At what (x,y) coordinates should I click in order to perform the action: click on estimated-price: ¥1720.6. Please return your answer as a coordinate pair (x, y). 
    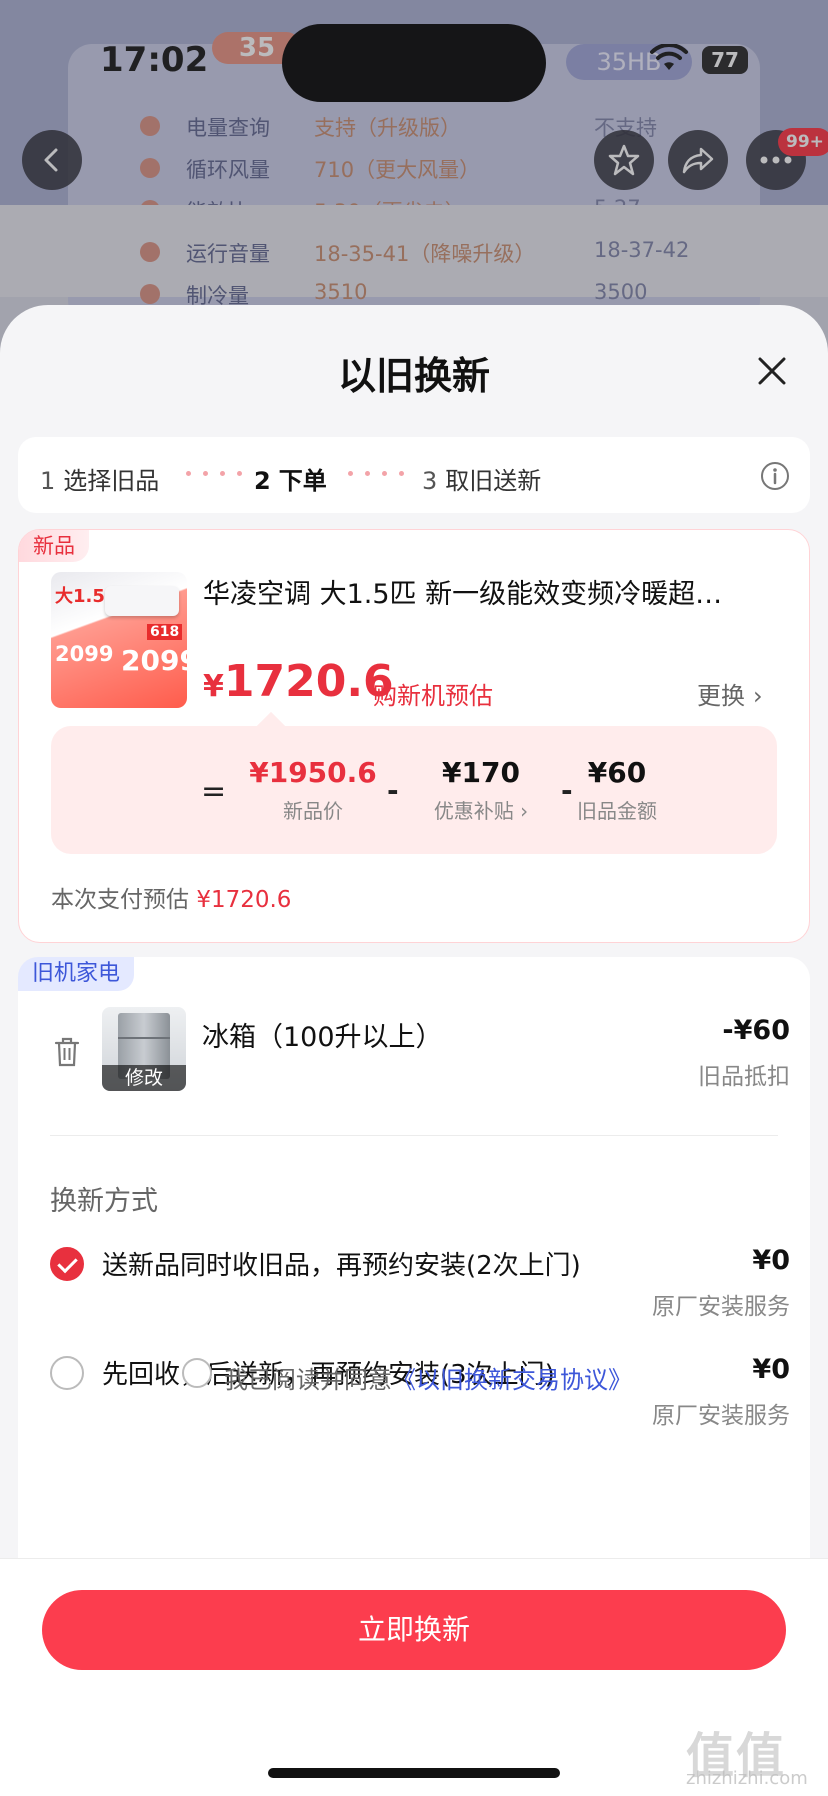
    Looking at the image, I should click on (298, 681).